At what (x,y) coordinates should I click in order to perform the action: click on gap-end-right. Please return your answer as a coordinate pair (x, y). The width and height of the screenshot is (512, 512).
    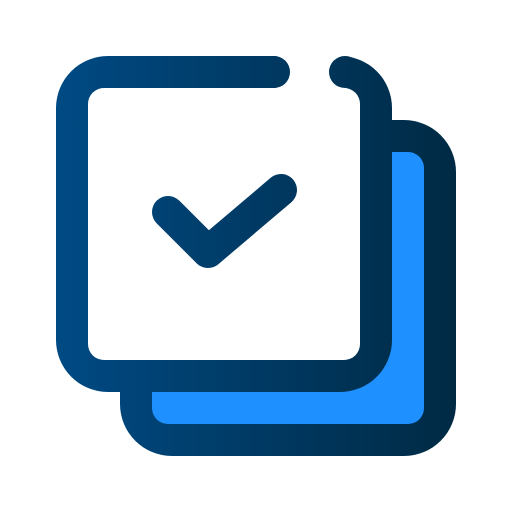
    Looking at the image, I should click on (345, 72).